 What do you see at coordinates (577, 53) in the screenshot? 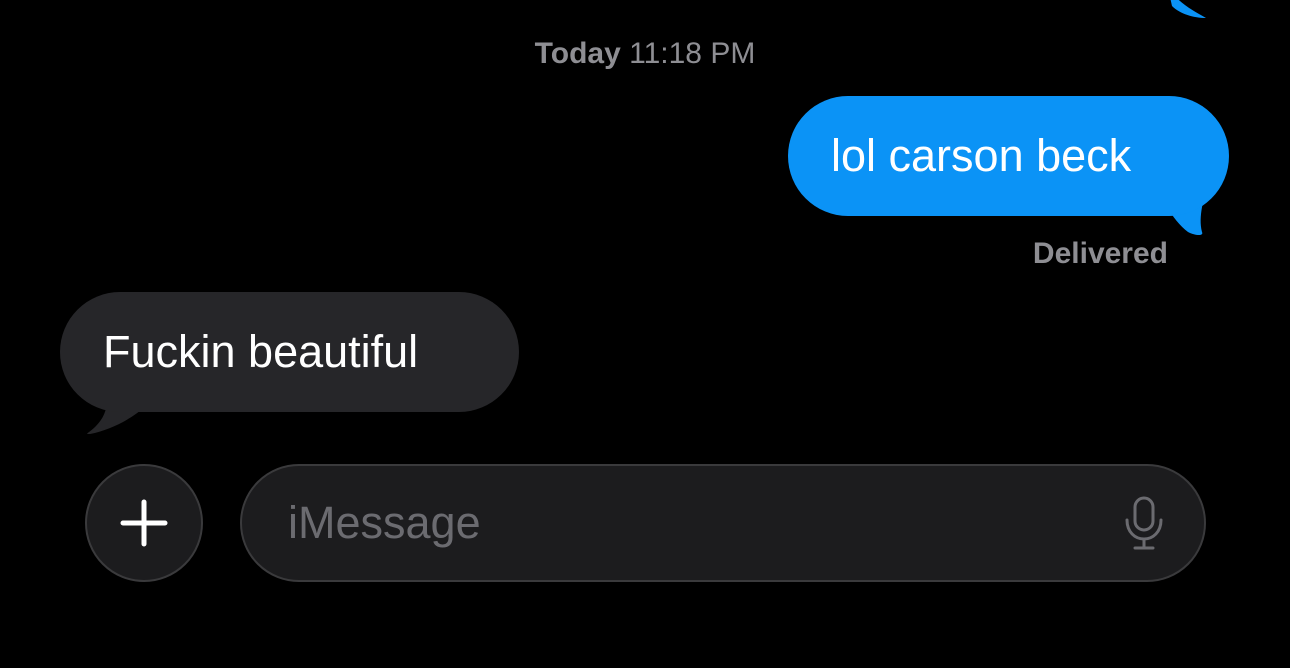
I see `timestamp-day: Today` at bounding box center [577, 53].